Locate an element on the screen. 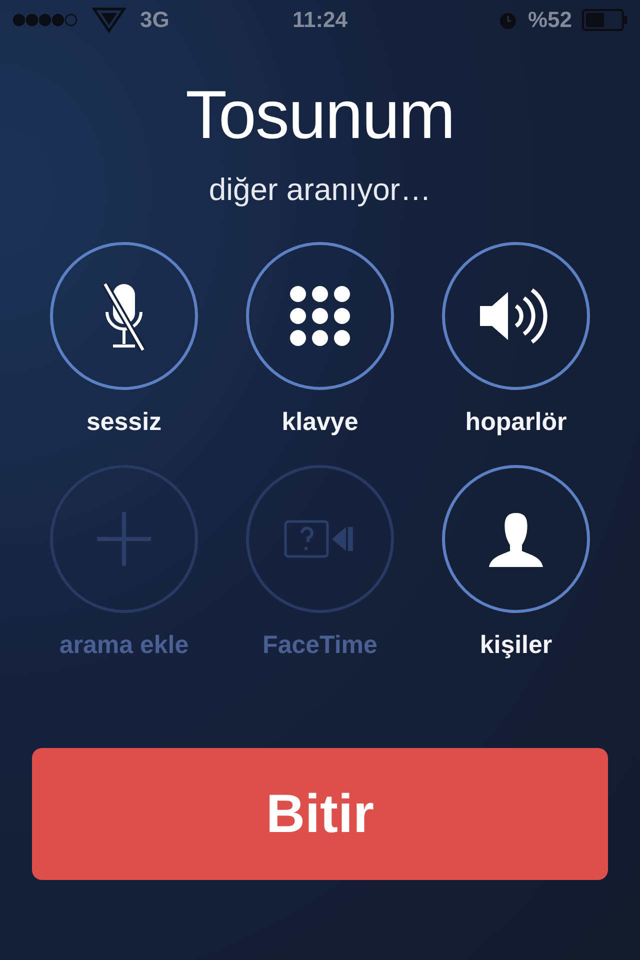  status-time: 11:24 is located at coordinates (320, 20).